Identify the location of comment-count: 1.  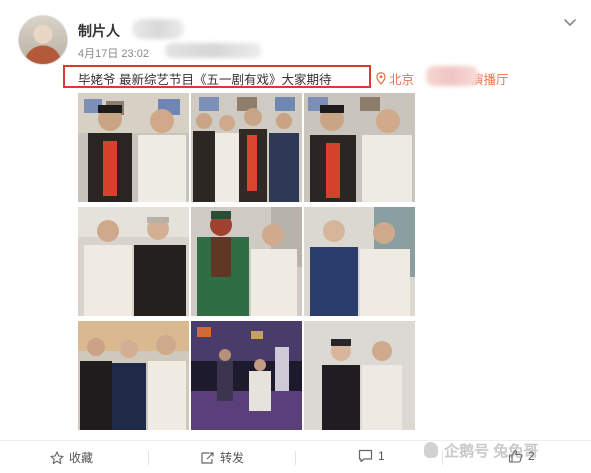
(381, 456).